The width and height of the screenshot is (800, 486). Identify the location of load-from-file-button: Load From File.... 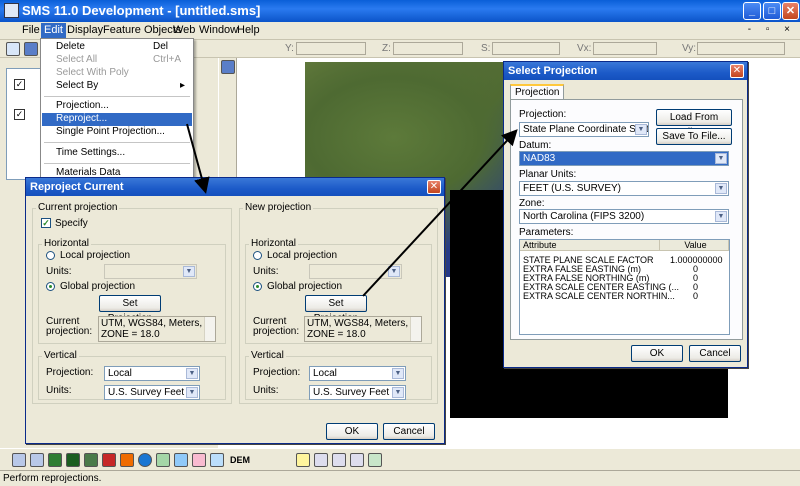
(694, 123).